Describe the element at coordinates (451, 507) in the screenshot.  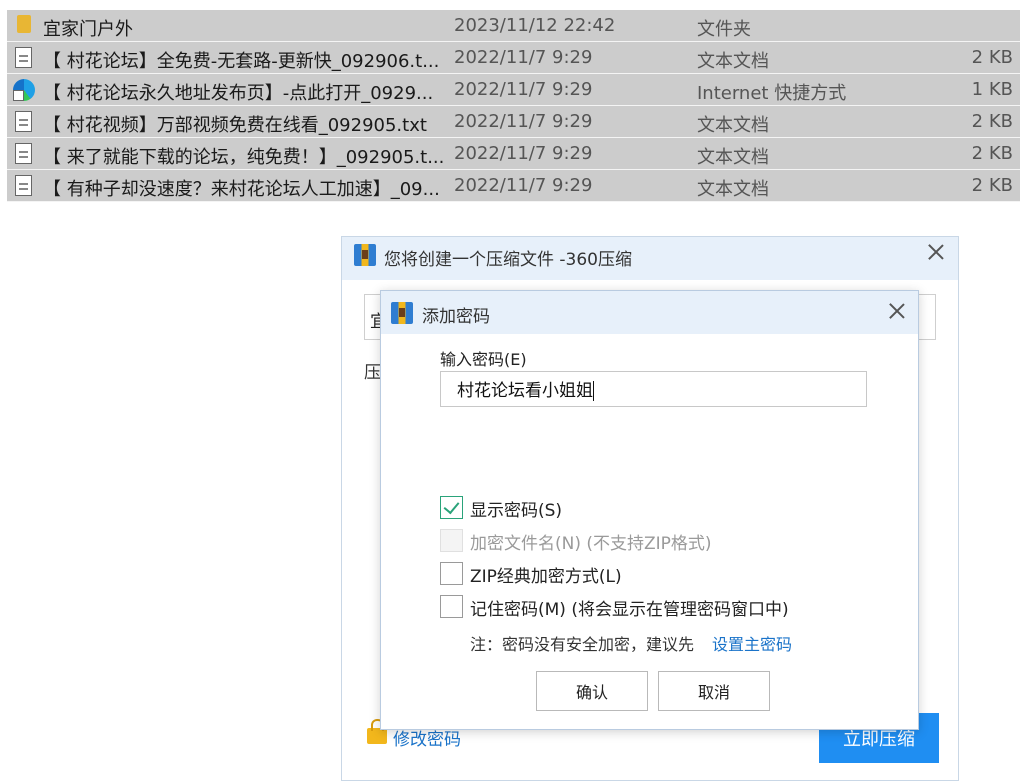
I see `show-password-checkbox` at that location.